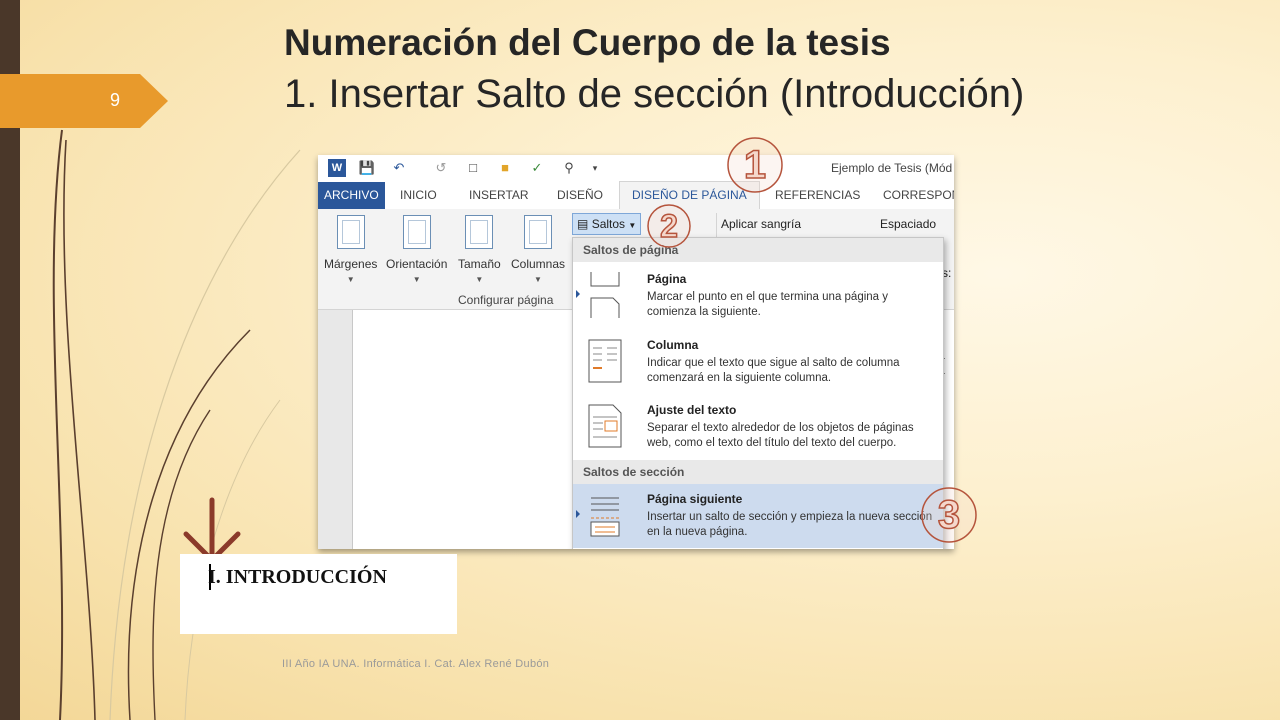 This screenshot has width=1280, height=720. Describe the element at coordinates (441, 168) in the screenshot. I see `redo-icon: ↺` at that location.